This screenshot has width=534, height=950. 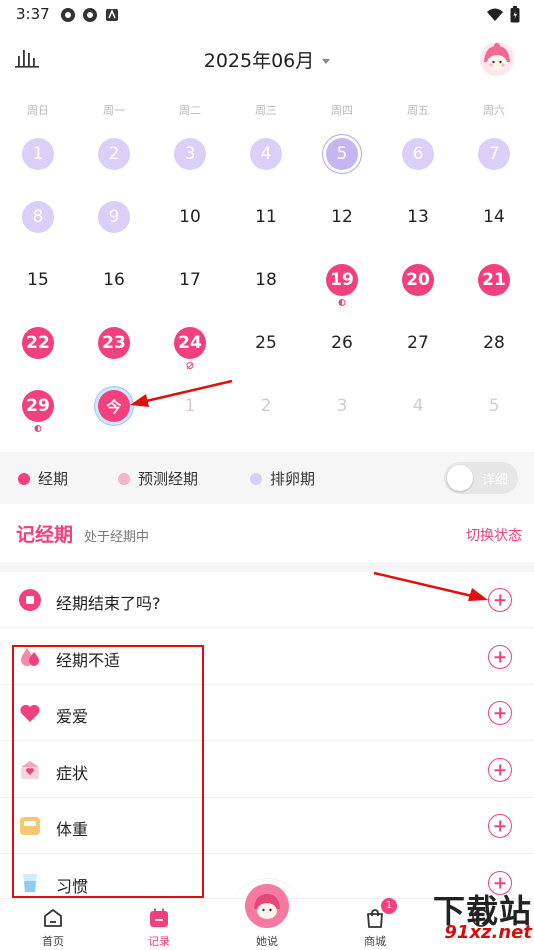 I want to click on annotation-box, so click(x=108, y=771).